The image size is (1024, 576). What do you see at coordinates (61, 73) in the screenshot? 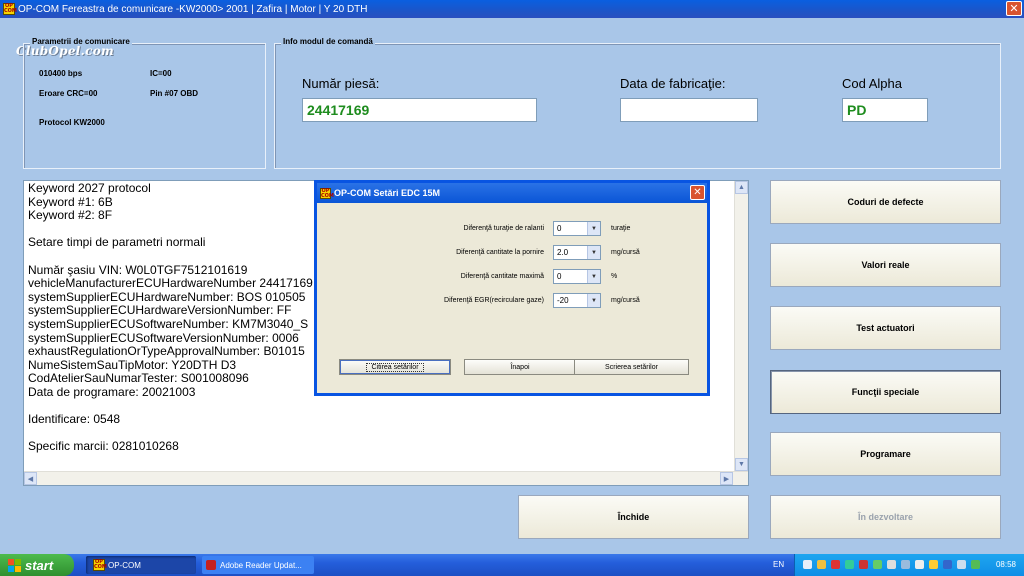
I see `baud-rate: 010400 bps` at bounding box center [61, 73].